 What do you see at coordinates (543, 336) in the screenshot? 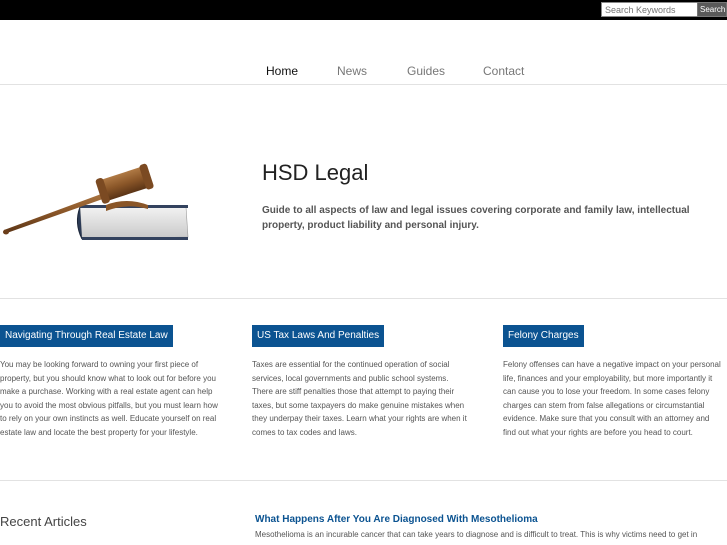
I see `felony-charges-button: Felony Charges` at bounding box center [543, 336].